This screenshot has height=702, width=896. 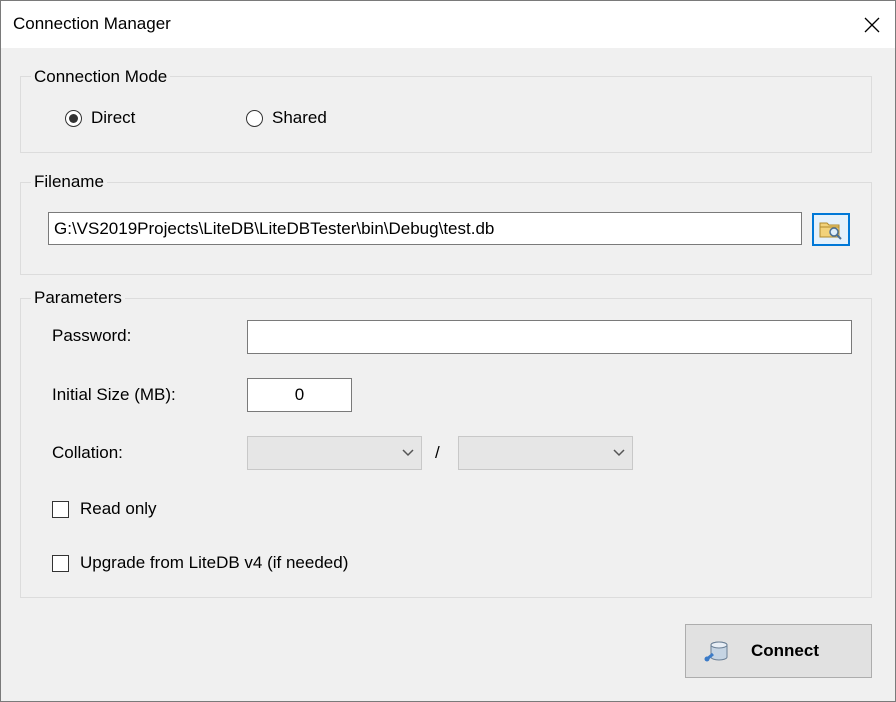 What do you see at coordinates (254, 118) in the screenshot?
I see `radio-shared-indicator` at bounding box center [254, 118].